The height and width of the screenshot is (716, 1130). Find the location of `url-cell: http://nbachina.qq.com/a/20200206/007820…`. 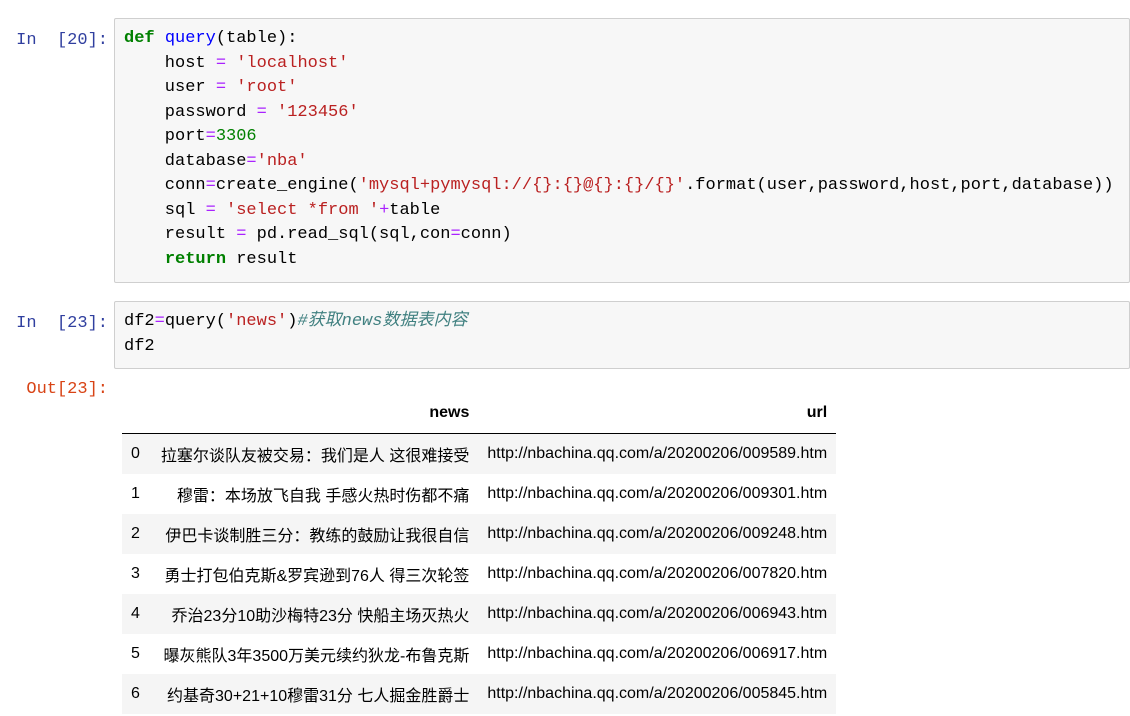

url-cell: http://nbachina.qq.com/a/20200206/007820… is located at coordinates (657, 573).